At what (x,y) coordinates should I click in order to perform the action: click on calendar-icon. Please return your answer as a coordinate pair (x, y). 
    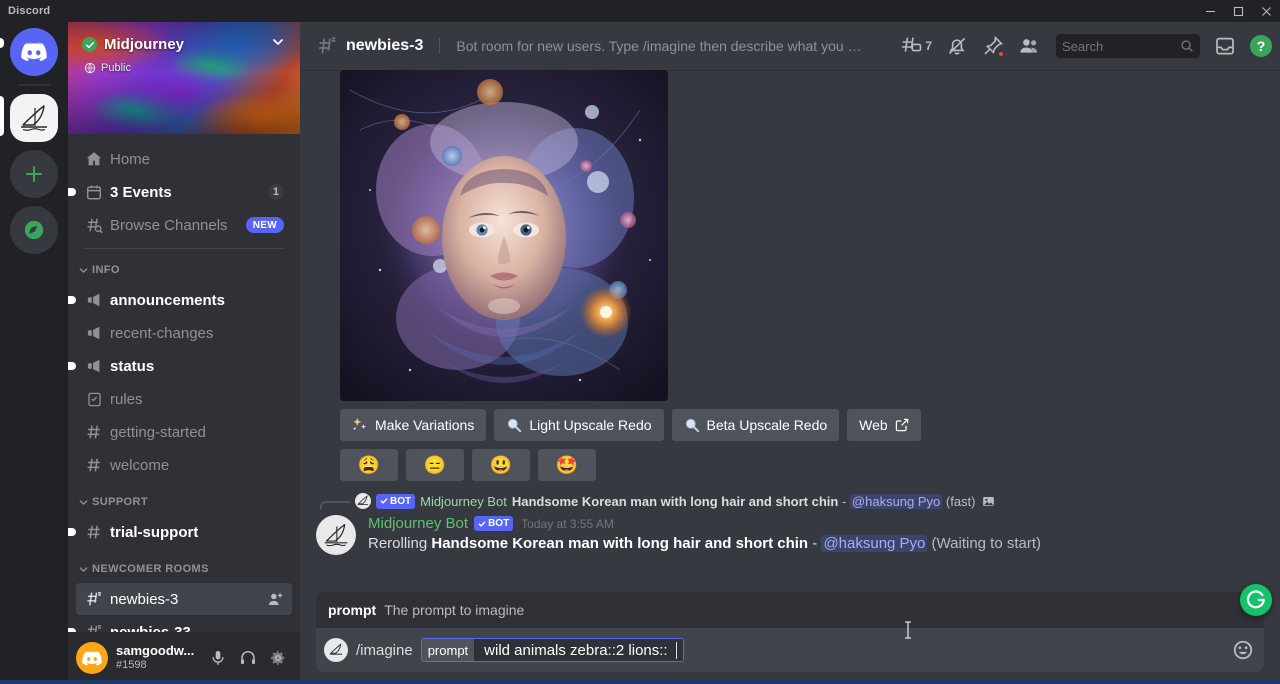
    Looking at the image, I should click on (94, 192).